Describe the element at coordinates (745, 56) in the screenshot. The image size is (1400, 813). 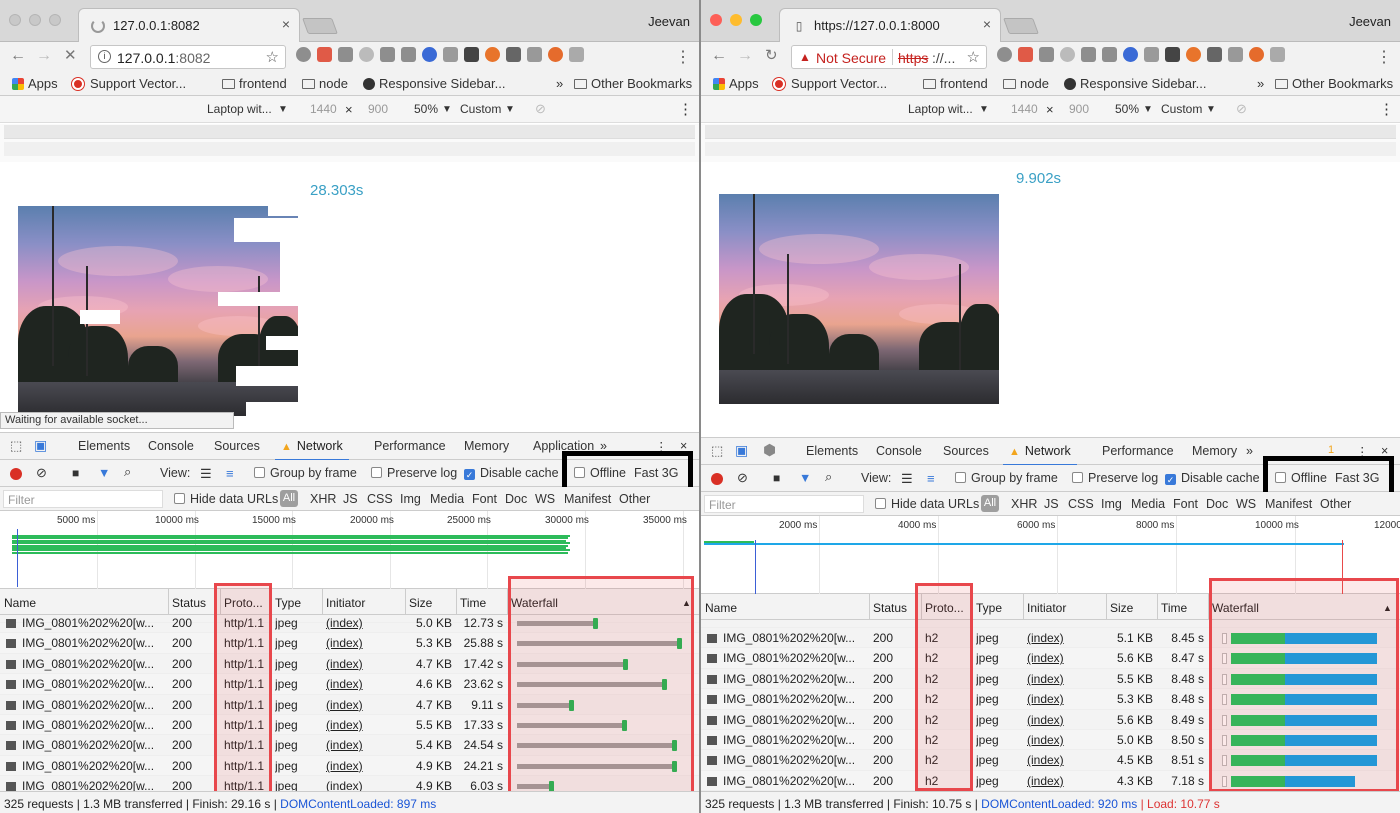
I see `forward-arrow-icon: →` at that location.